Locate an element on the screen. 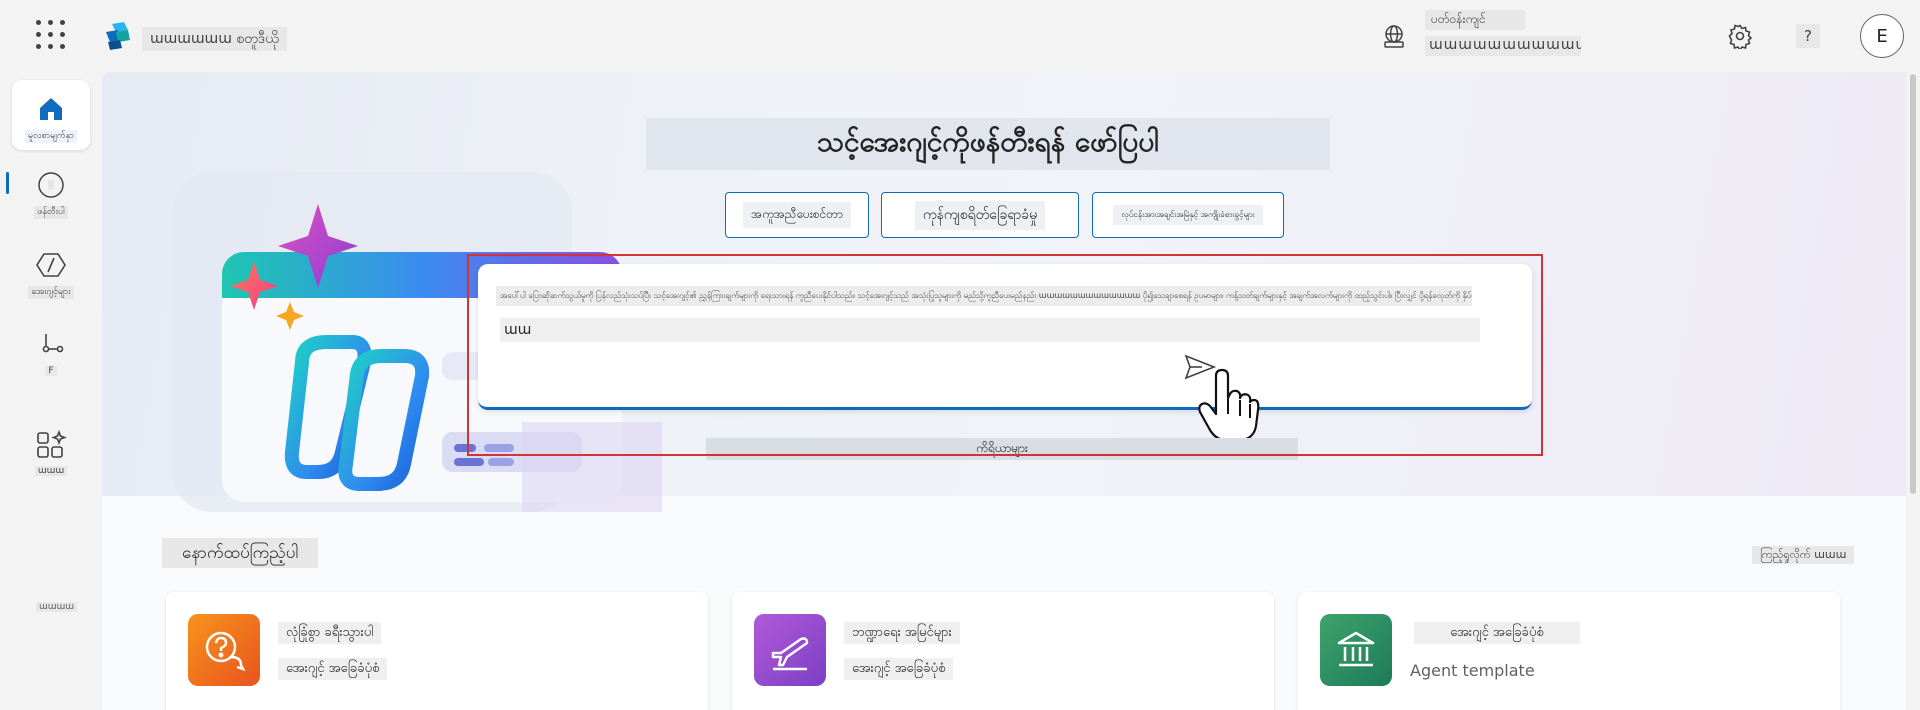 This screenshot has height=710, width=1920. nav-label-flows: F is located at coordinates (51, 371).